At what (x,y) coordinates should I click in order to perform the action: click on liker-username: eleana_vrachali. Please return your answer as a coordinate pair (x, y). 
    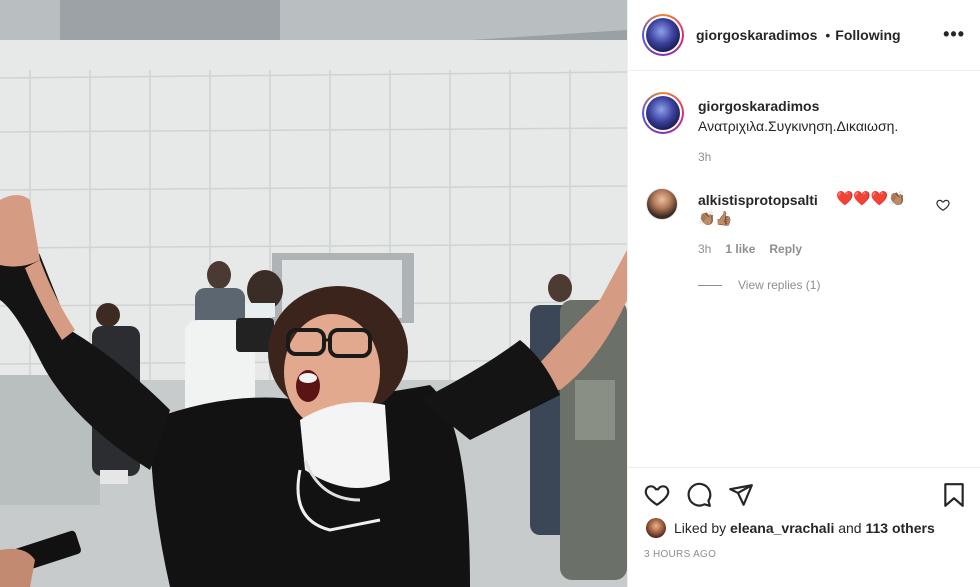
    Looking at the image, I should click on (782, 528).